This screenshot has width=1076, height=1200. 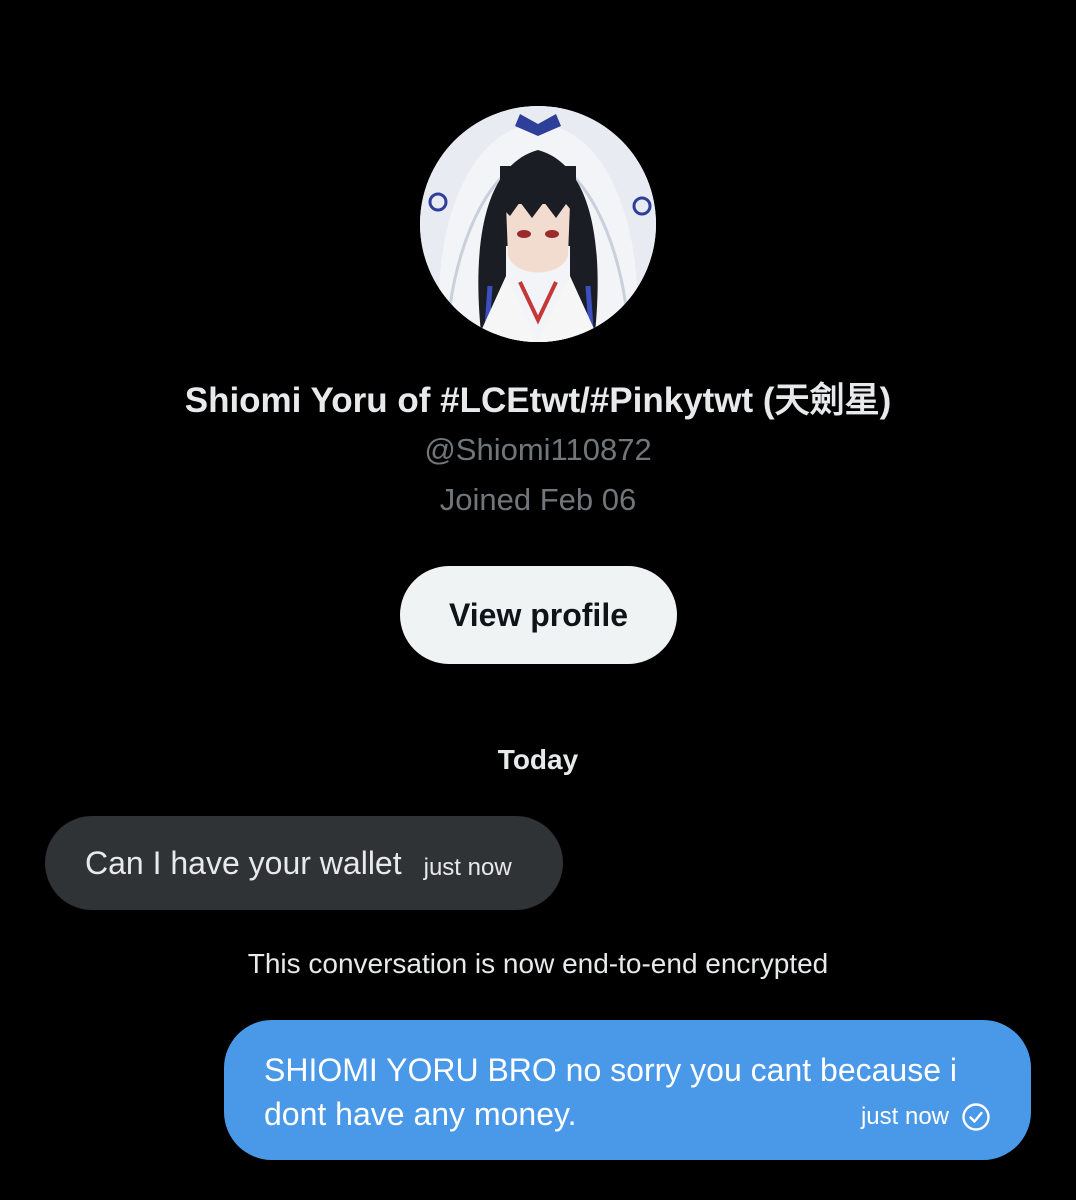 I want to click on user-handle: @Shiomi110872, so click(x=538, y=449).